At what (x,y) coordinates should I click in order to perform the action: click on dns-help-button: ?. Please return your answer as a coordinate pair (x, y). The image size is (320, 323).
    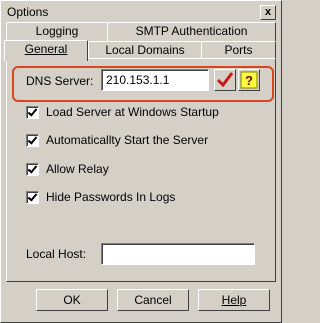
    Looking at the image, I should click on (249, 80).